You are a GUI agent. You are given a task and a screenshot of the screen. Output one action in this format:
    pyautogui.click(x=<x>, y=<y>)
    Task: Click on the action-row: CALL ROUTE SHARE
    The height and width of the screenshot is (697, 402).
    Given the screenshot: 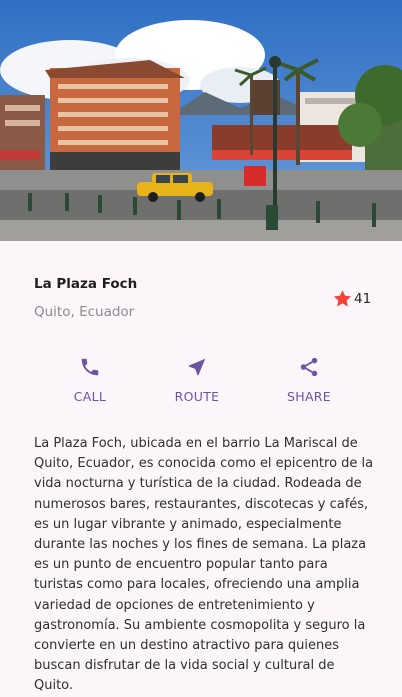 What is the action you would take?
    pyautogui.click(x=201, y=386)
    